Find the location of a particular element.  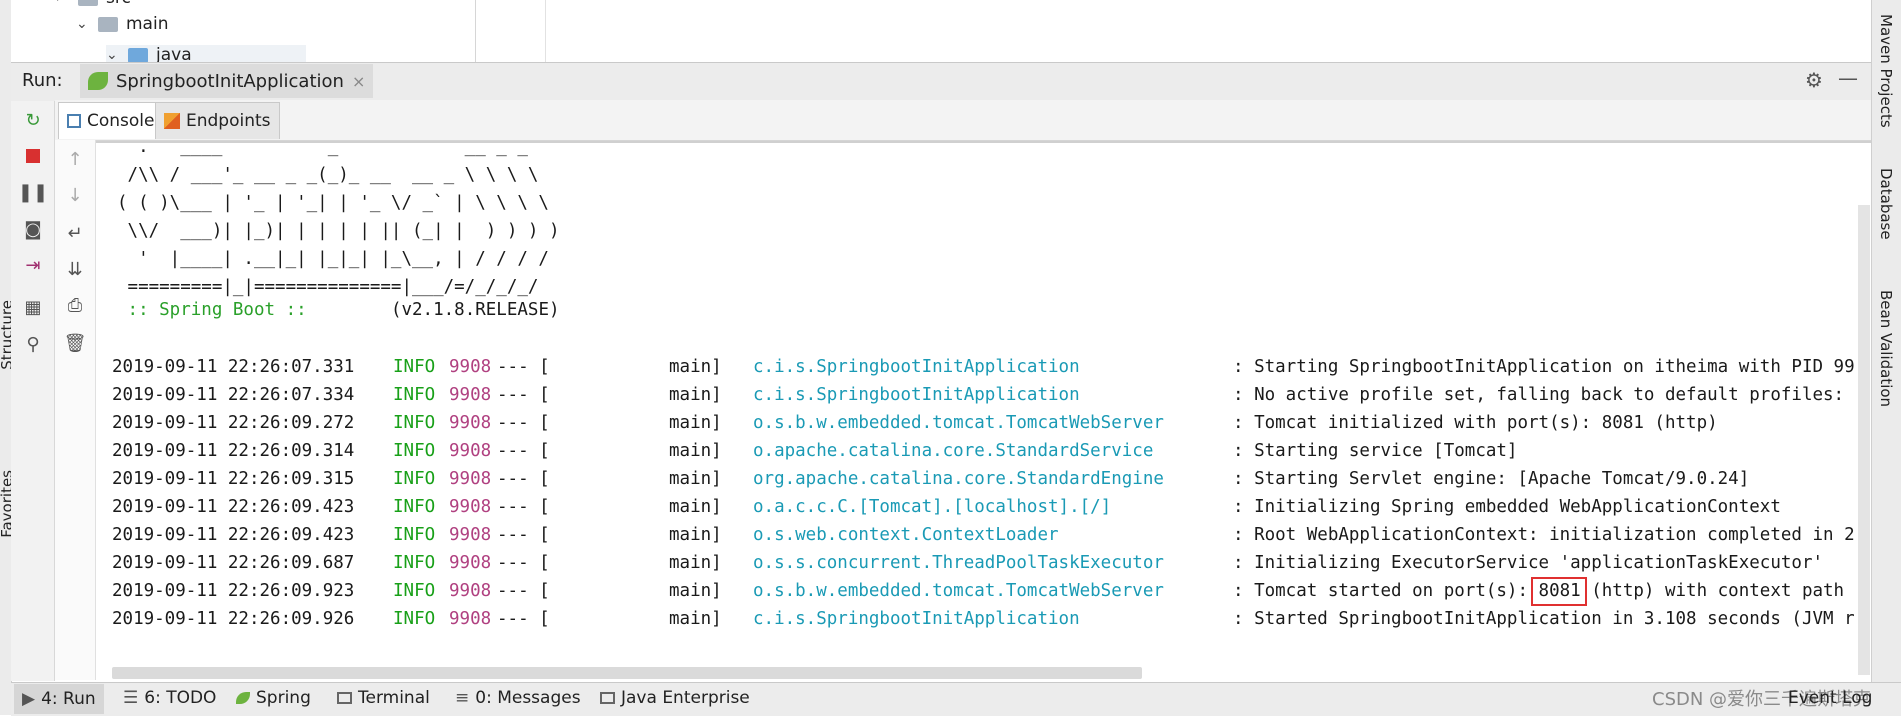

minimize-icon: — is located at coordinates (1848, 78).